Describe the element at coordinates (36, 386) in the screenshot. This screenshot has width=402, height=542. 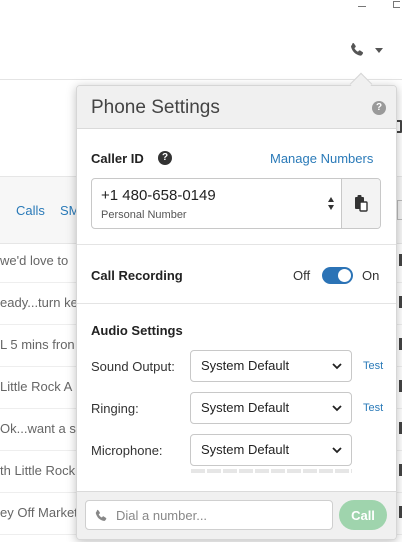
I see `list-item-text: Little Rock A` at that location.